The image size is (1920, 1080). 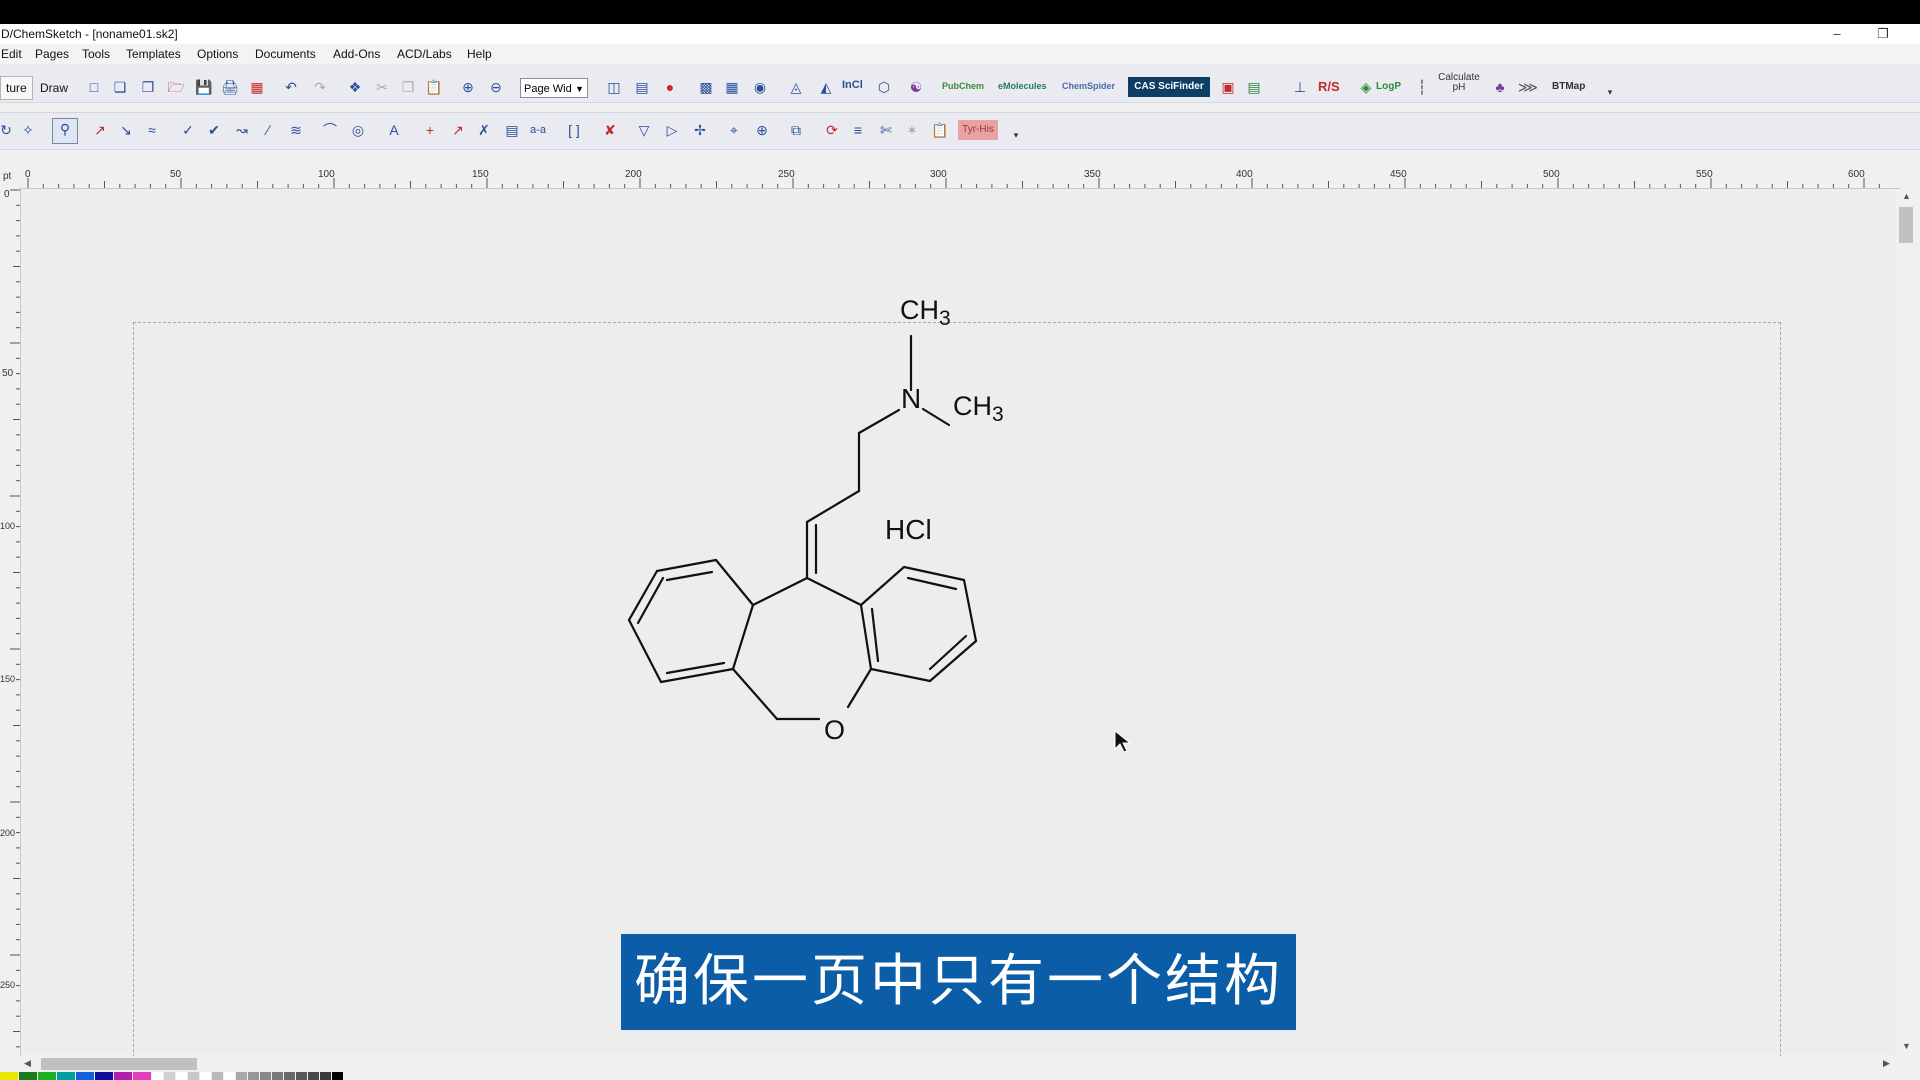 I want to click on btmap-icon: ⋙, so click(x=1528, y=87).